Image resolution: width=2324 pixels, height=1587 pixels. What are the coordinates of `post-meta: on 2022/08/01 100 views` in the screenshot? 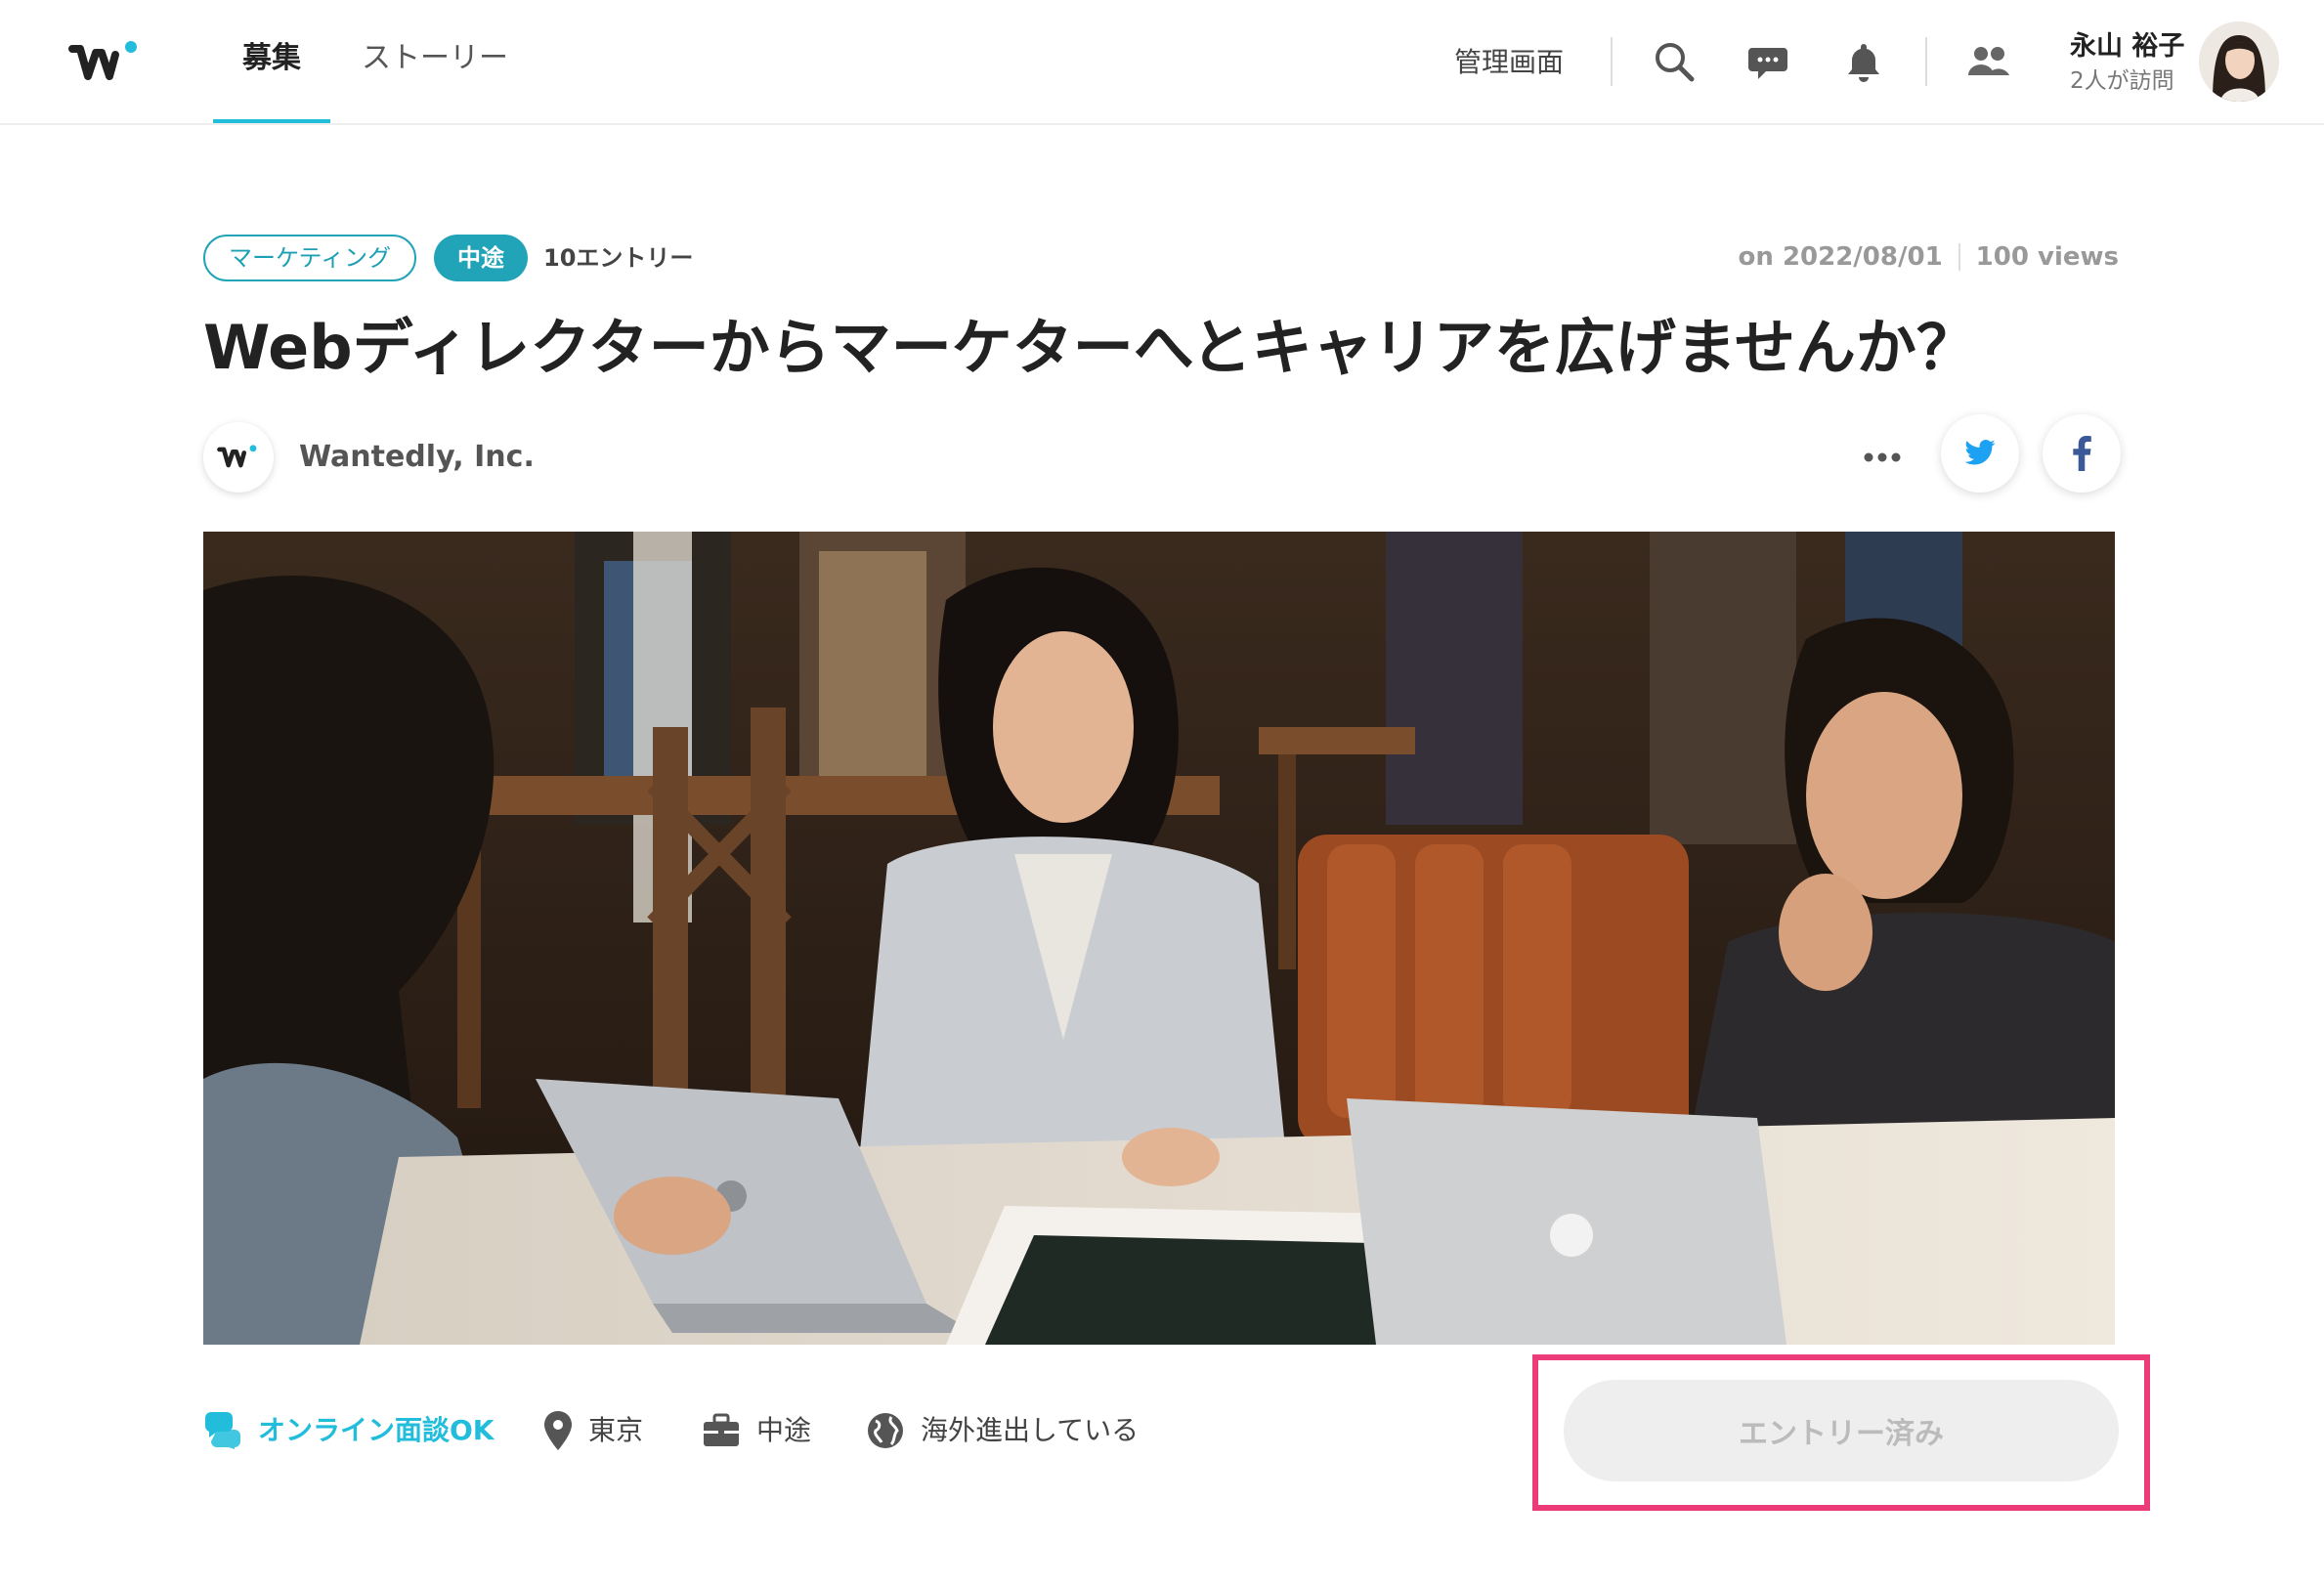 It's located at (1929, 257).